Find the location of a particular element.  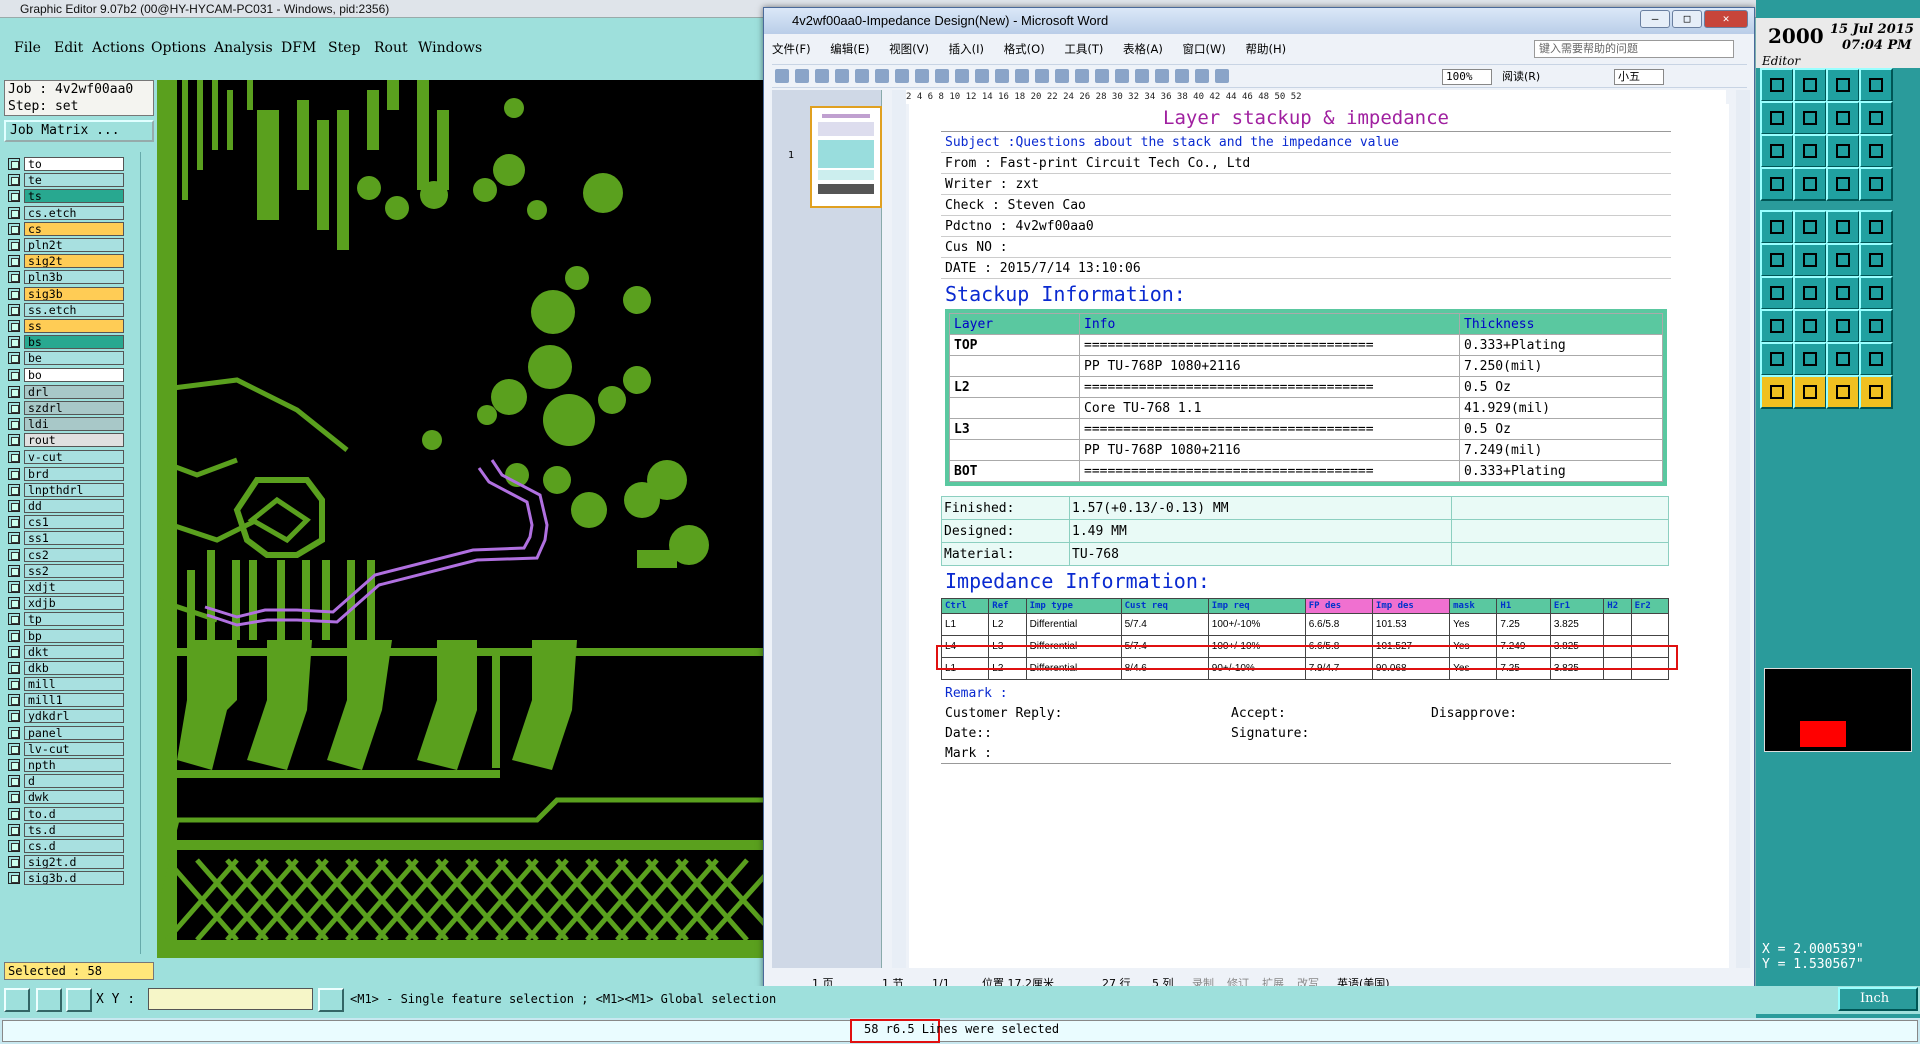

layer-row: tp is located at coordinates (64, 619).